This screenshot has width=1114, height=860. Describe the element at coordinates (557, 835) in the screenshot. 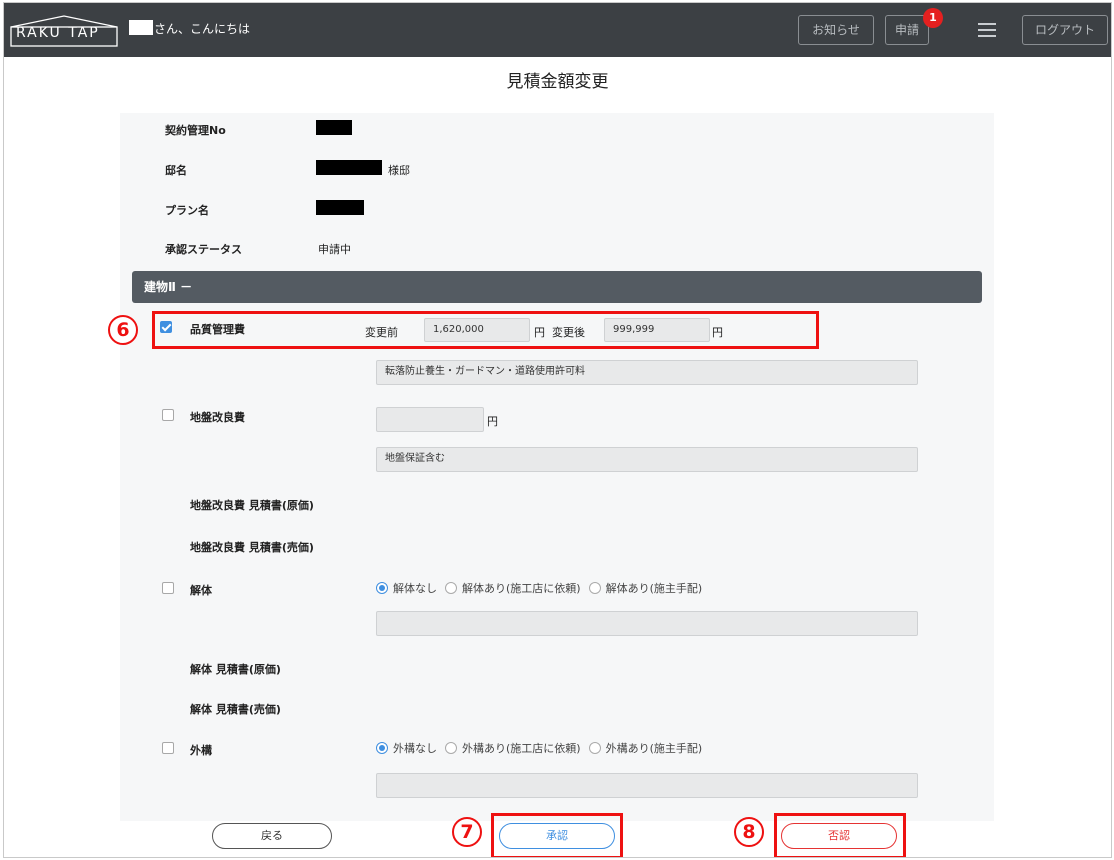

I see `callout-7-box` at that location.